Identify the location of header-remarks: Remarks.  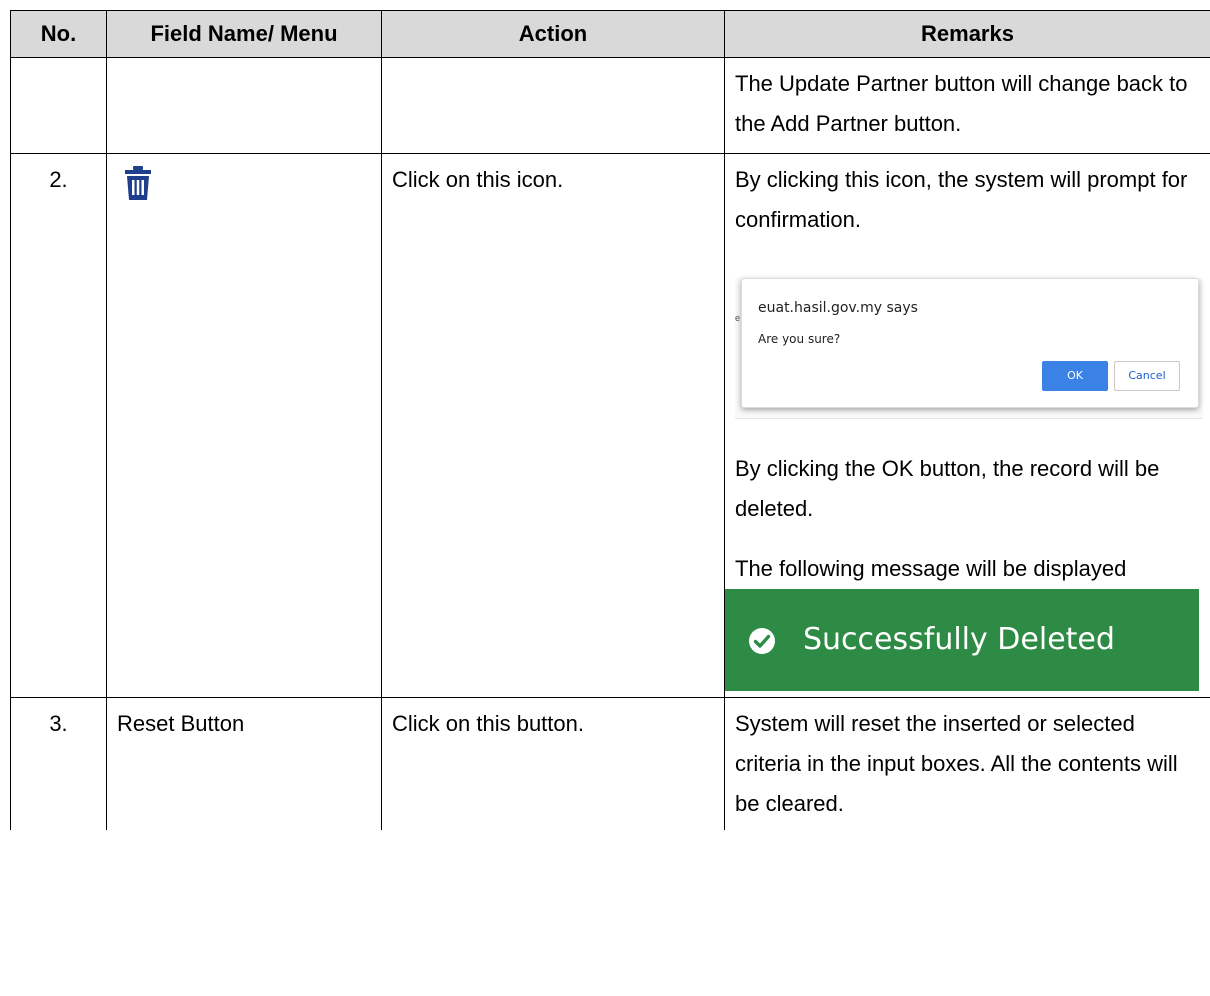
(967, 34).